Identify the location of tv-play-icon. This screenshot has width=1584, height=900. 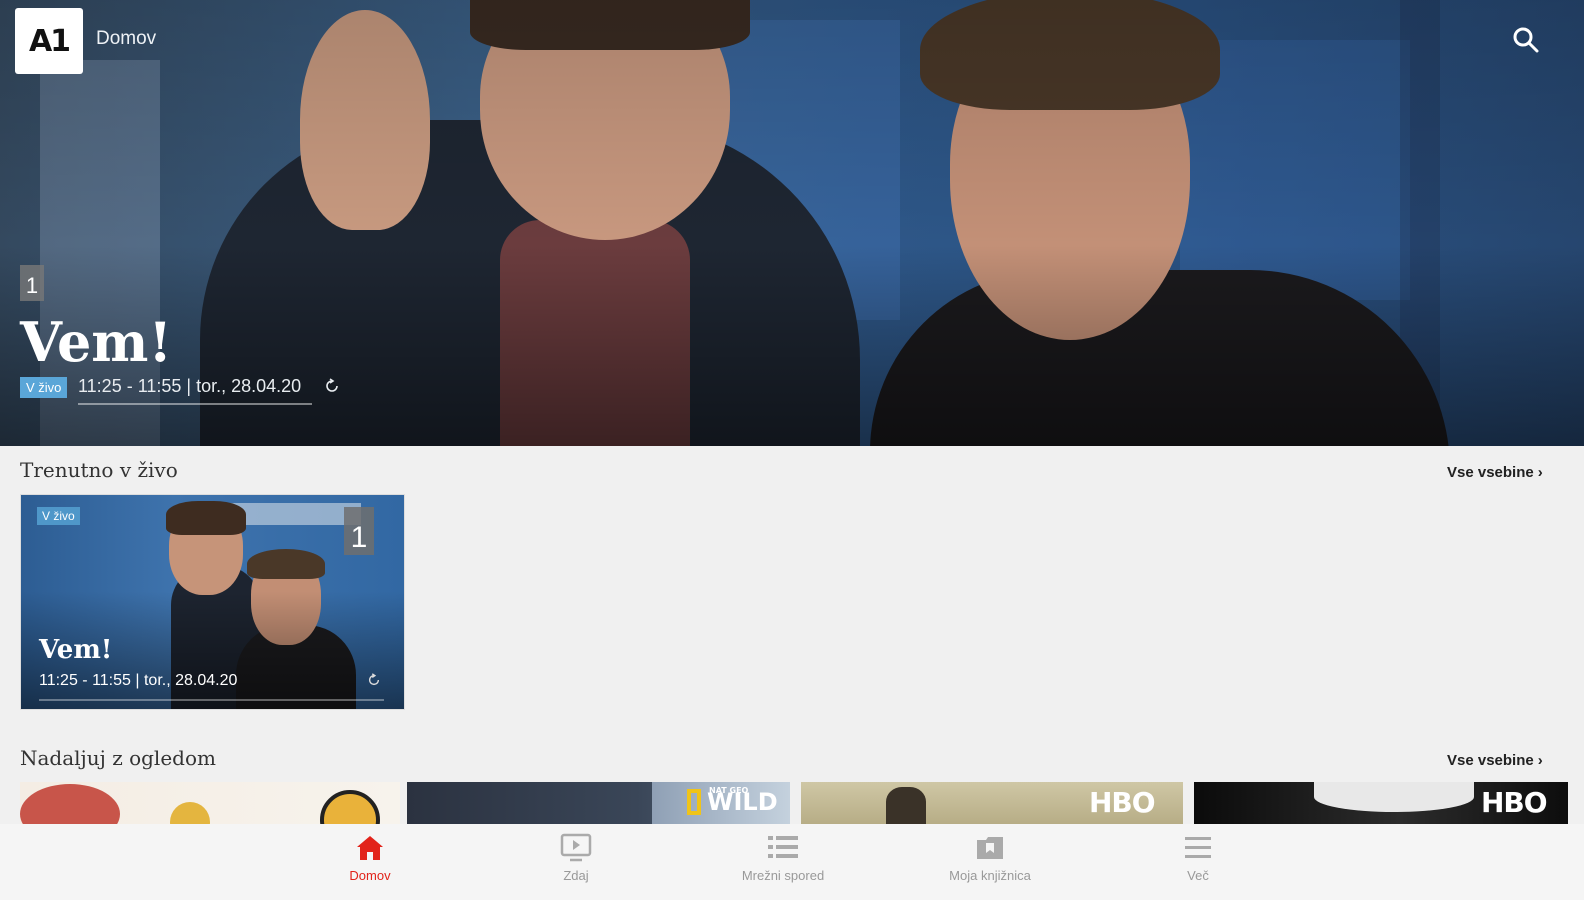
(576, 847).